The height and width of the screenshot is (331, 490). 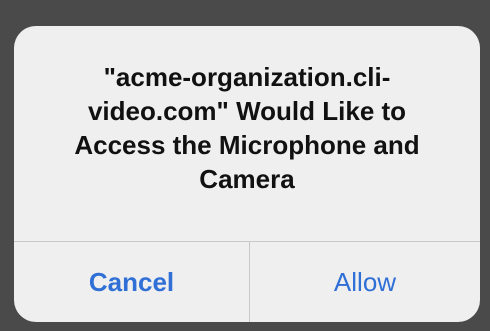 I want to click on cancel-button: Cancel, so click(x=131, y=282).